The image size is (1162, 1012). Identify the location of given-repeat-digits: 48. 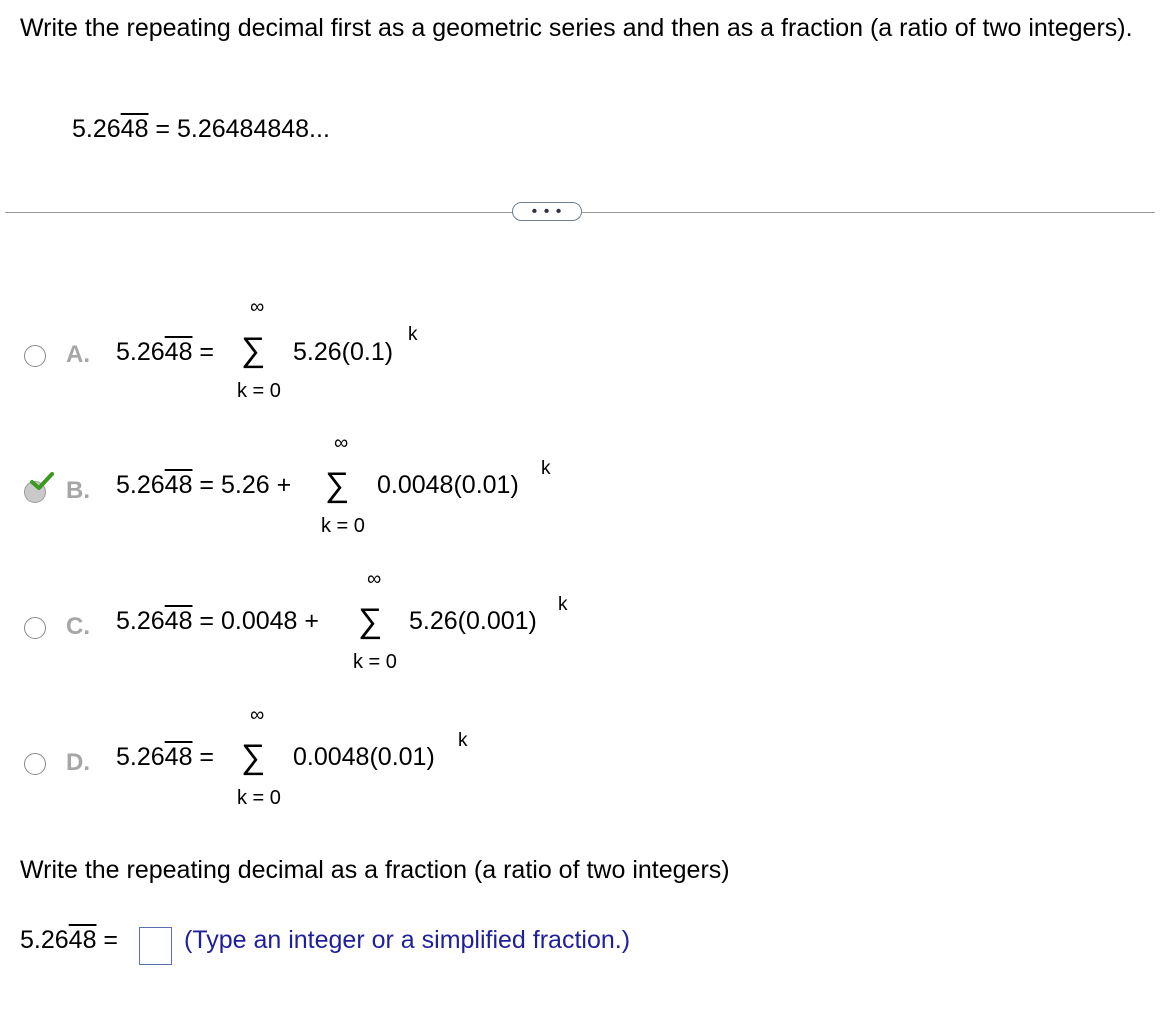
(134, 129).